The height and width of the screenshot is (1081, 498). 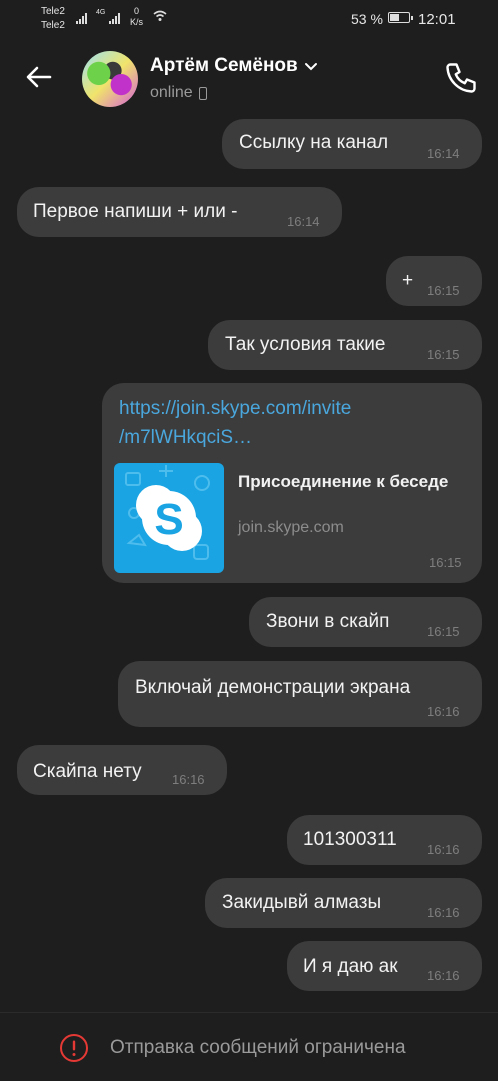 What do you see at coordinates (137, 22) in the screenshot?
I see `speed-unit: K/s` at bounding box center [137, 22].